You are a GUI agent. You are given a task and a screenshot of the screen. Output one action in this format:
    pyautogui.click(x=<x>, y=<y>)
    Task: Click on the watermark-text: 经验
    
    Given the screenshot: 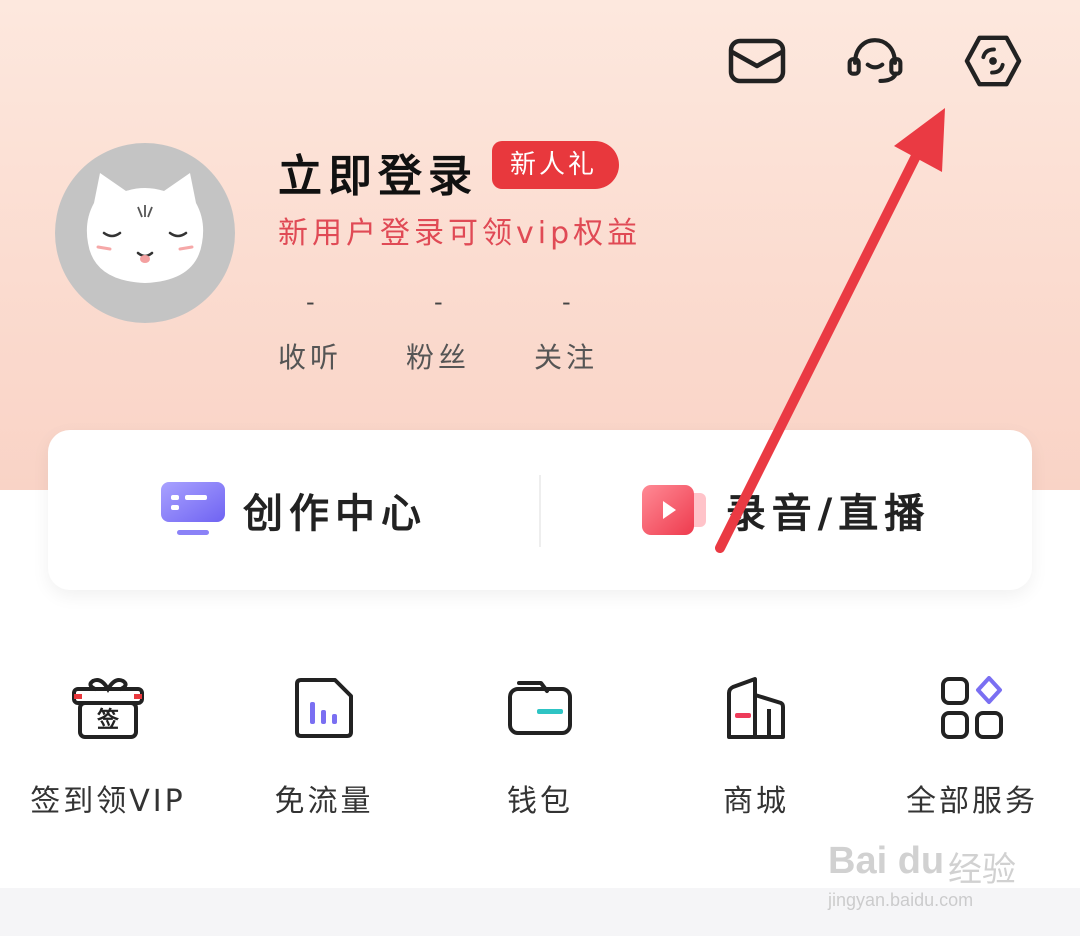 What is the action you would take?
    pyautogui.click(x=982, y=870)
    